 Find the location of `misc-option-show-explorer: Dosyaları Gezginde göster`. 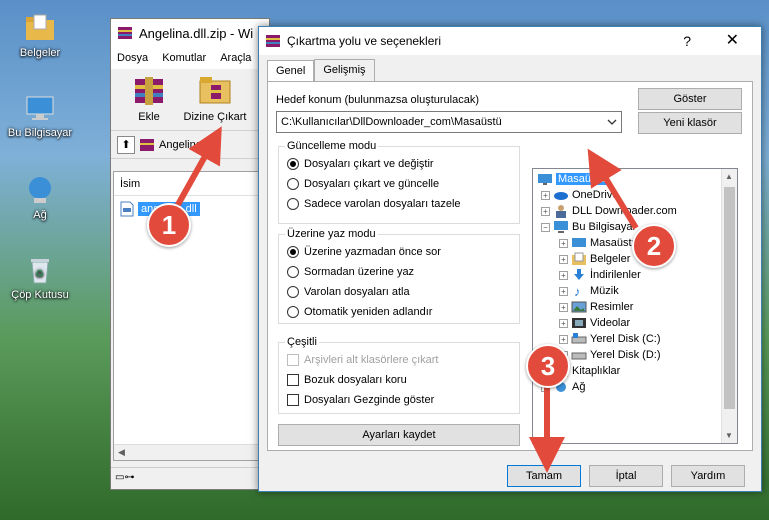

misc-option-show-explorer: Dosyaları Gezginde göster is located at coordinates (360, 400).